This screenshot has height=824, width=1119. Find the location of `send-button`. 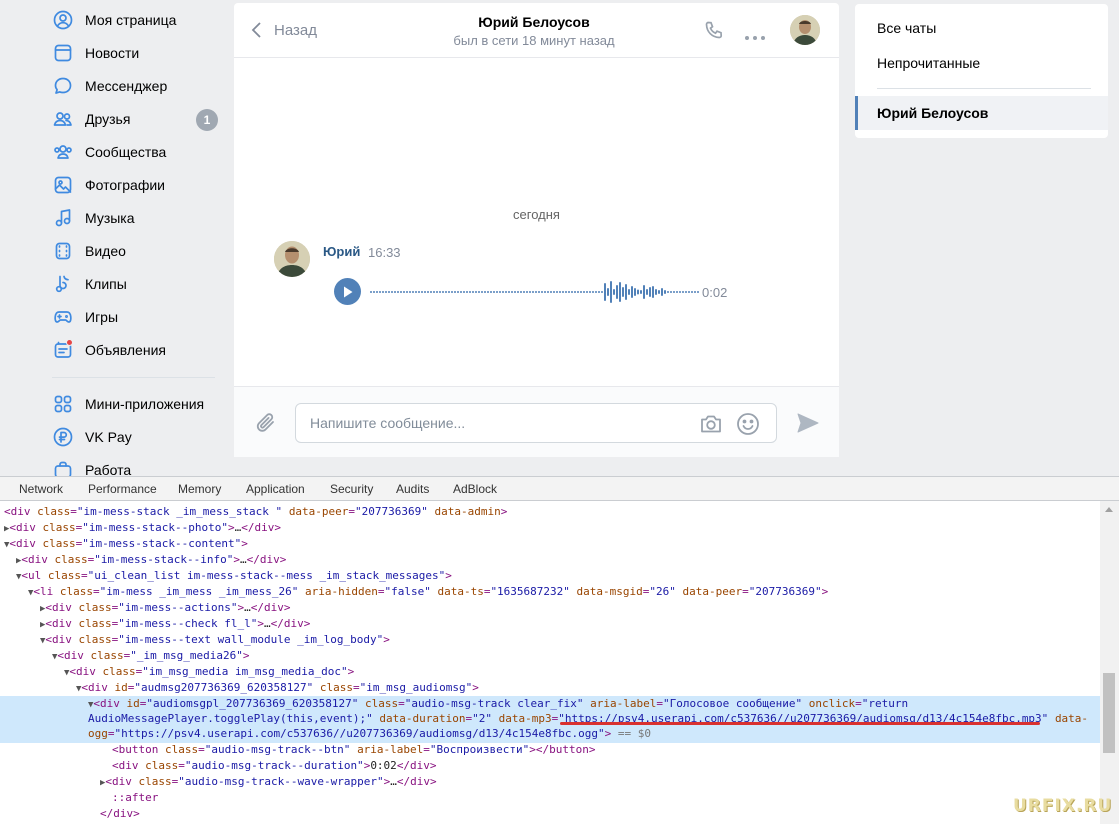

send-button is located at coordinates (808, 425).